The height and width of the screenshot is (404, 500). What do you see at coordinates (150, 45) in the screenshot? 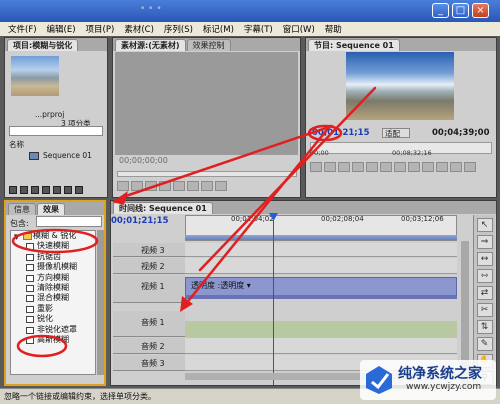
I see `tab-source: 素材源:(无素材)` at bounding box center [150, 45].